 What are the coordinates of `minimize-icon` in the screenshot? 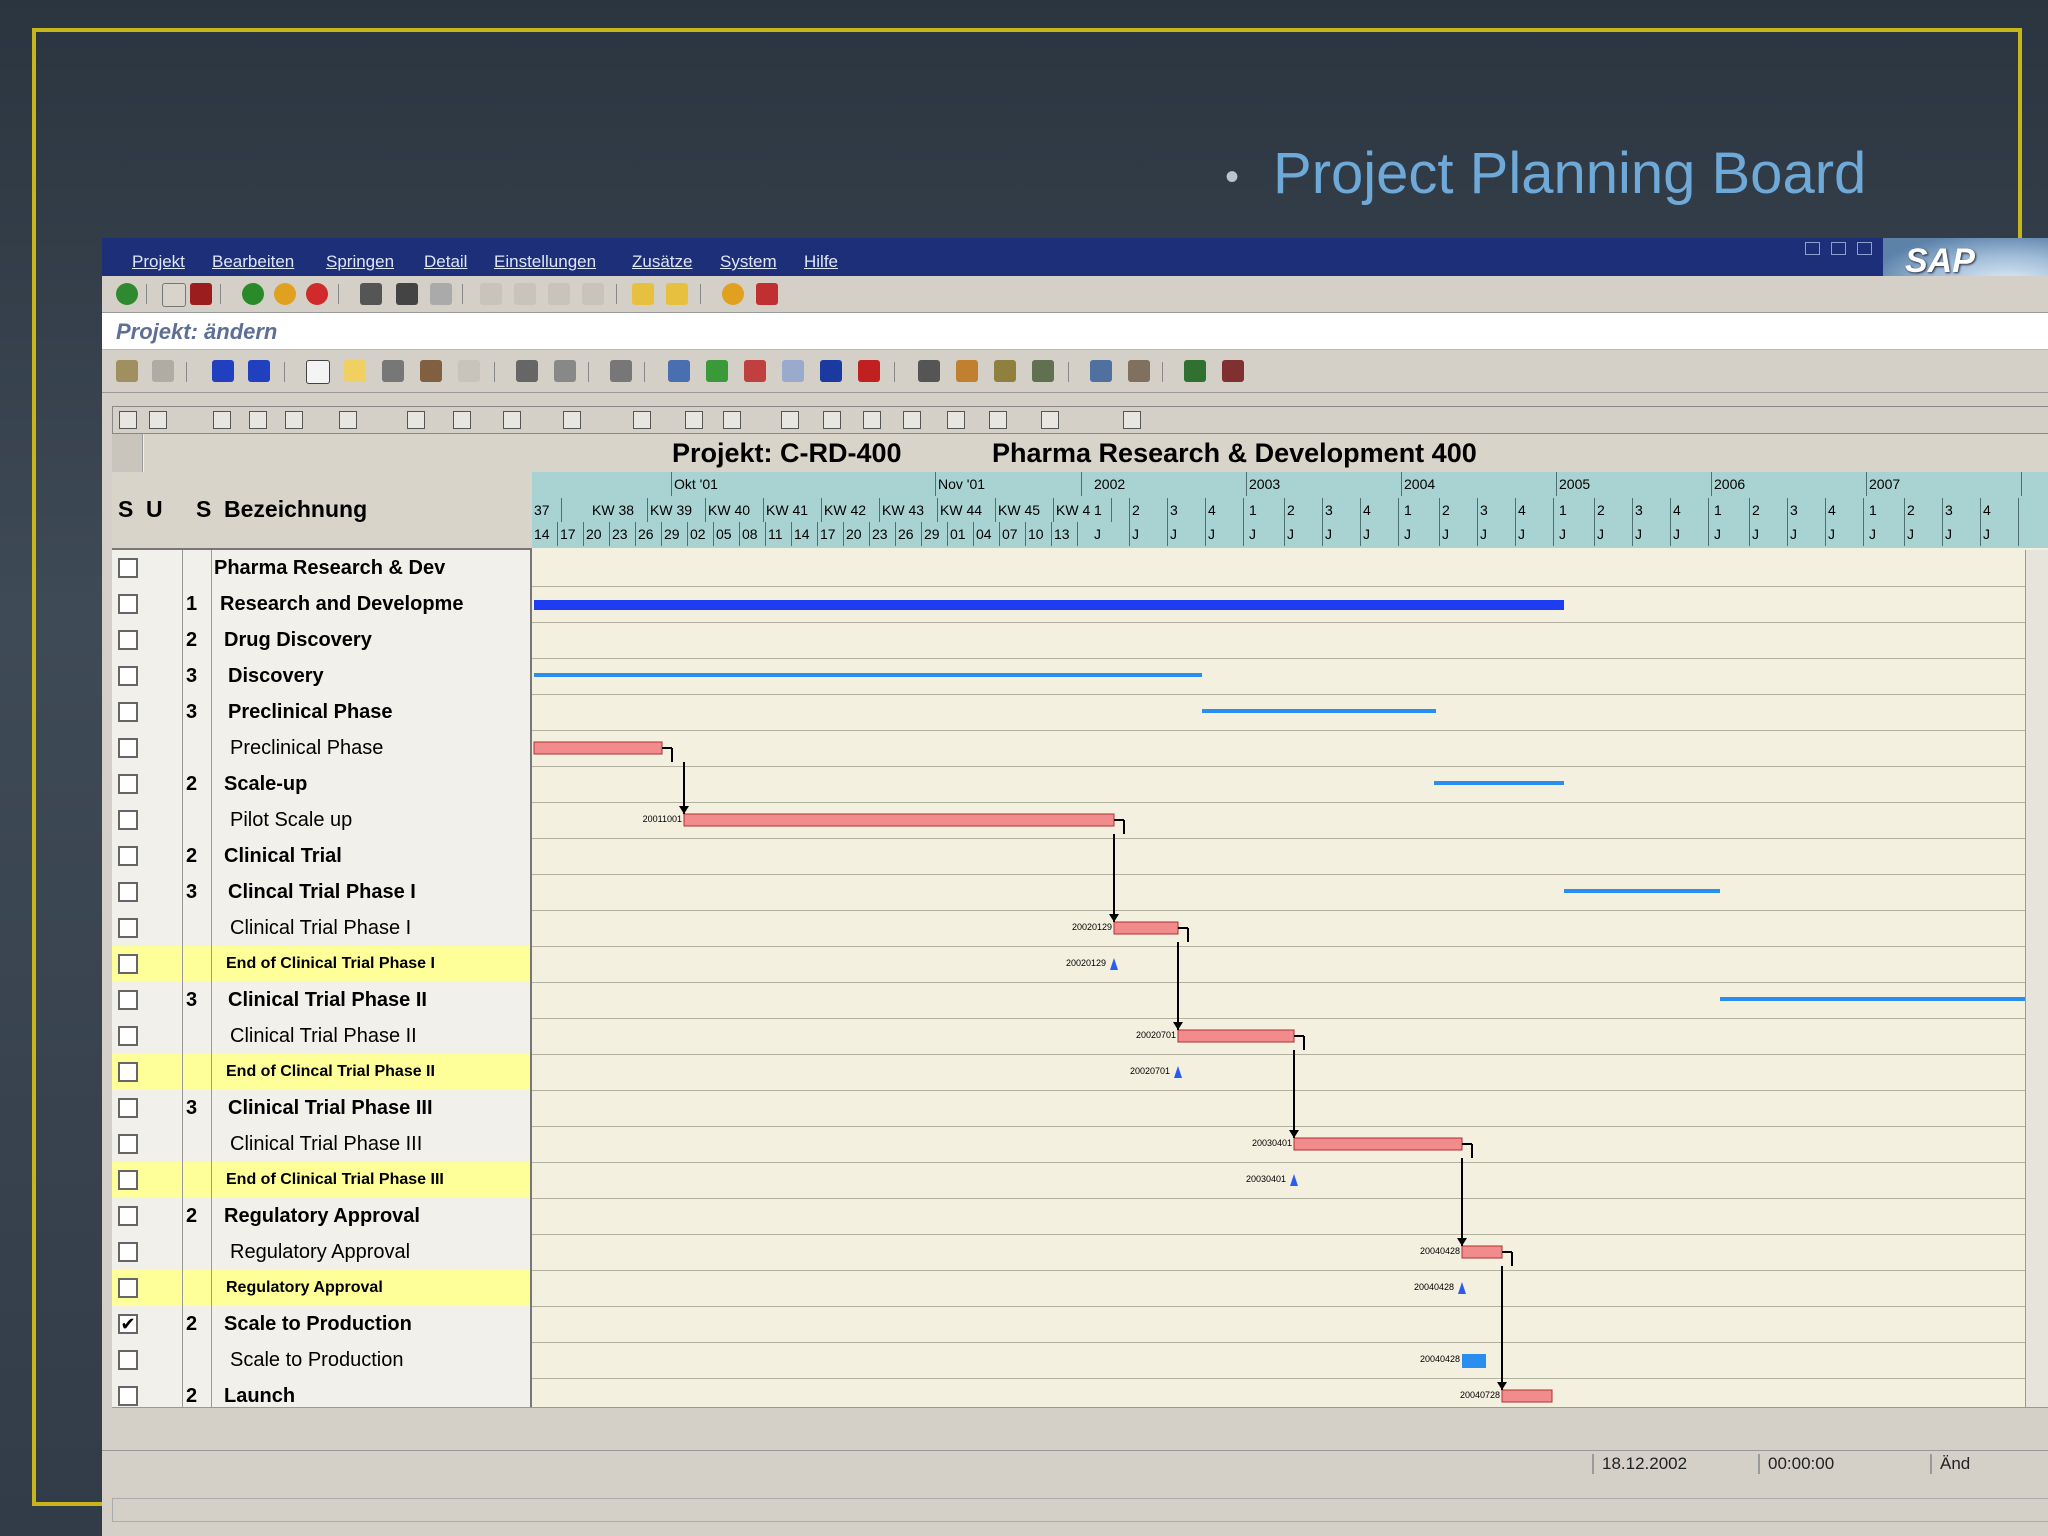 It's located at (1812, 248).